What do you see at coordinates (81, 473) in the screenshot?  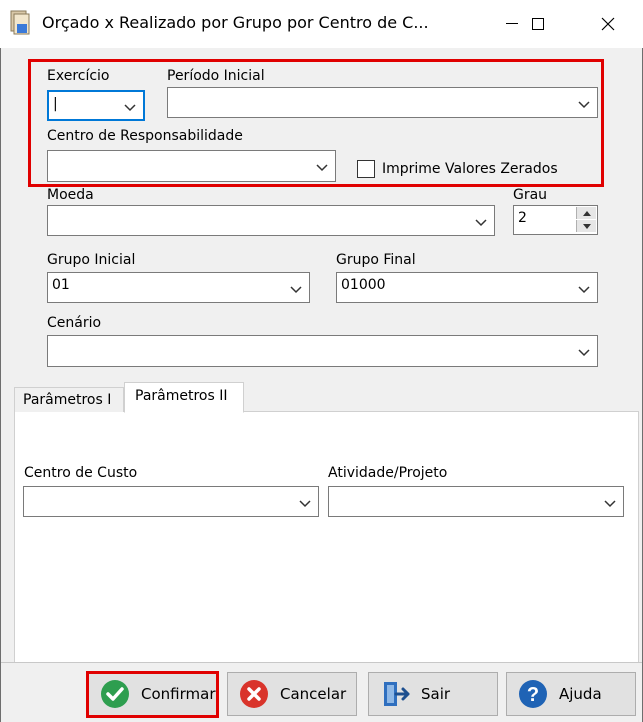 I see `centro-custo-label: Centro de Custo` at bounding box center [81, 473].